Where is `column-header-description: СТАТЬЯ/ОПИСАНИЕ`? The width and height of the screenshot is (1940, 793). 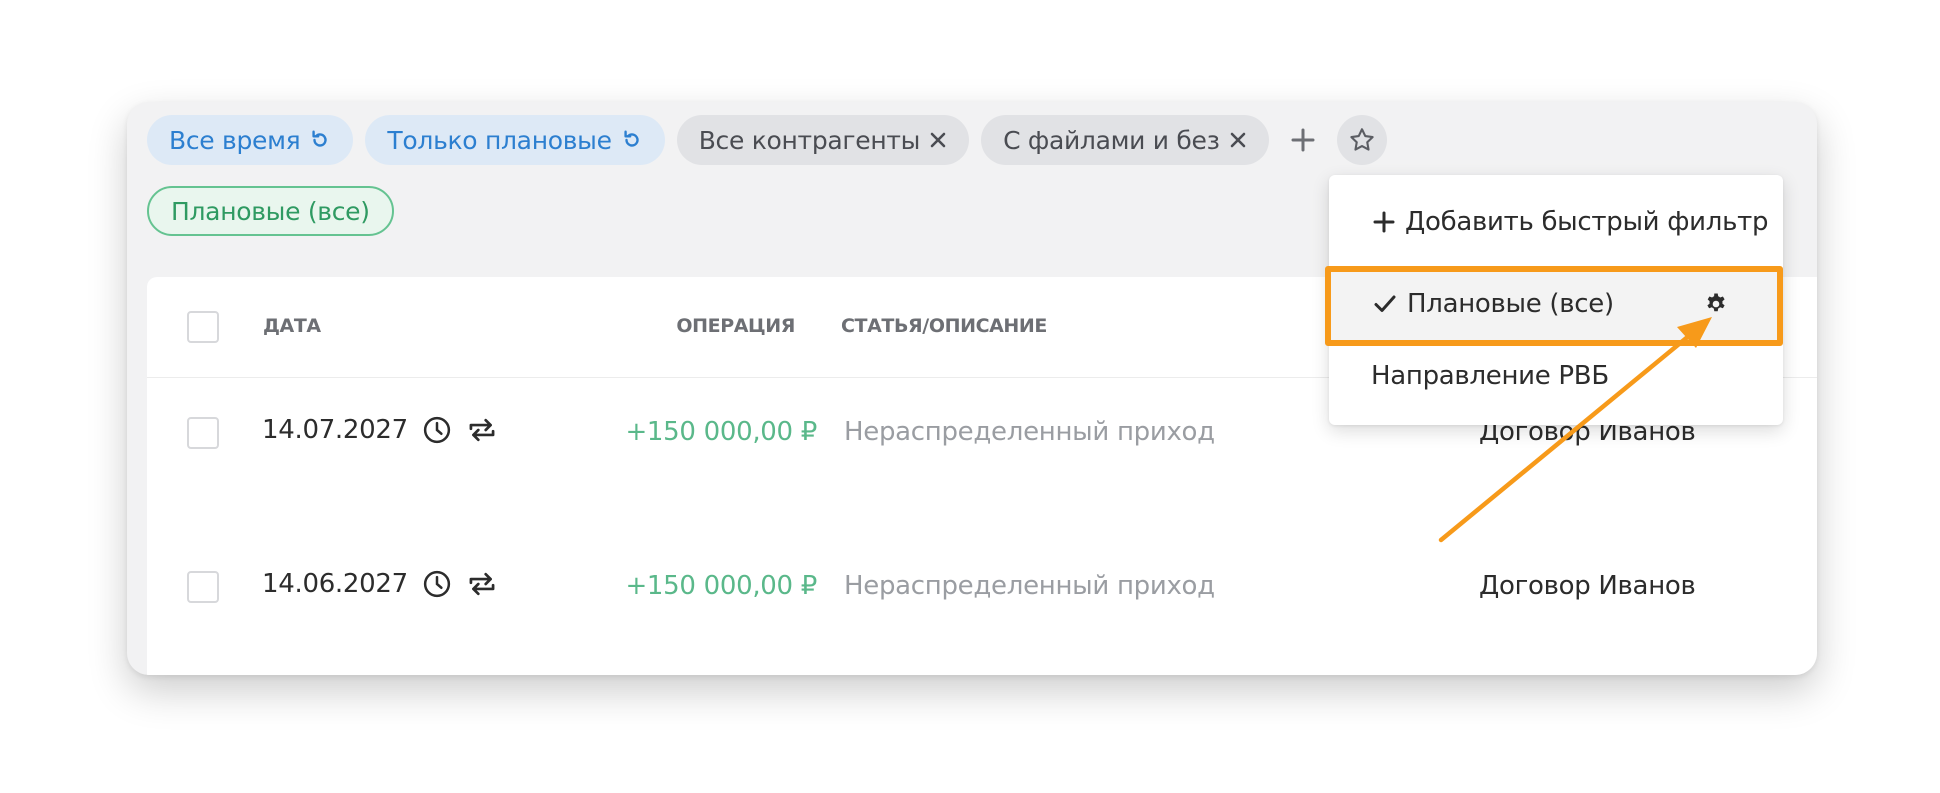
column-header-description: СТАТЬЯ/ОПИСАНИЕ is located at coordinates (944, 326).